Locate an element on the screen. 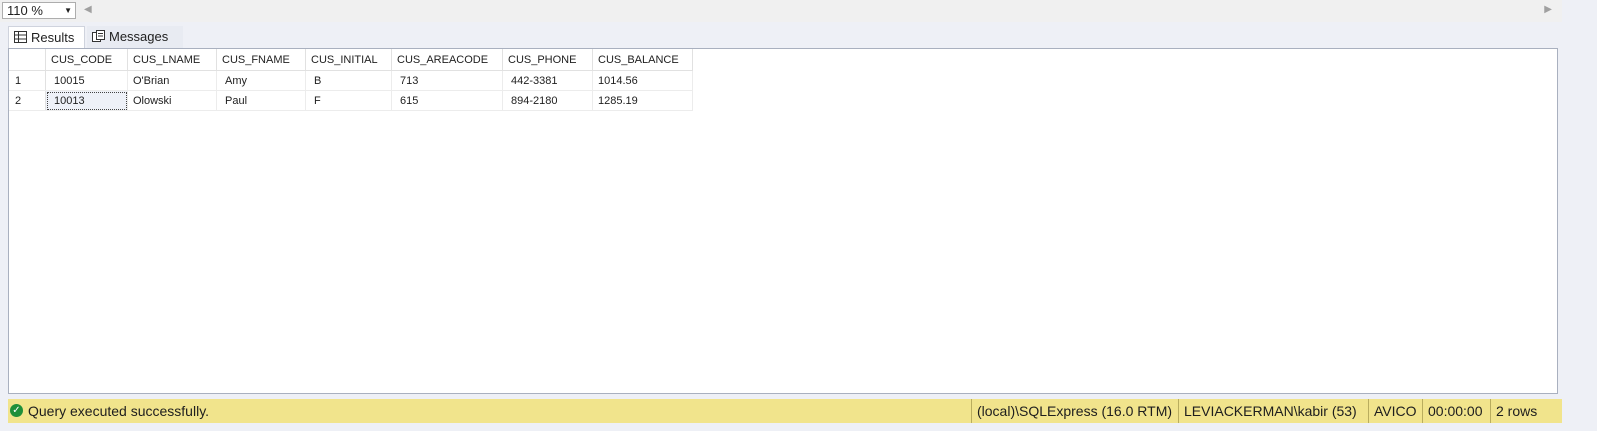 This screenshot has width=1597, height=431. table-cell: Paul is located at coordinates (261, 100).